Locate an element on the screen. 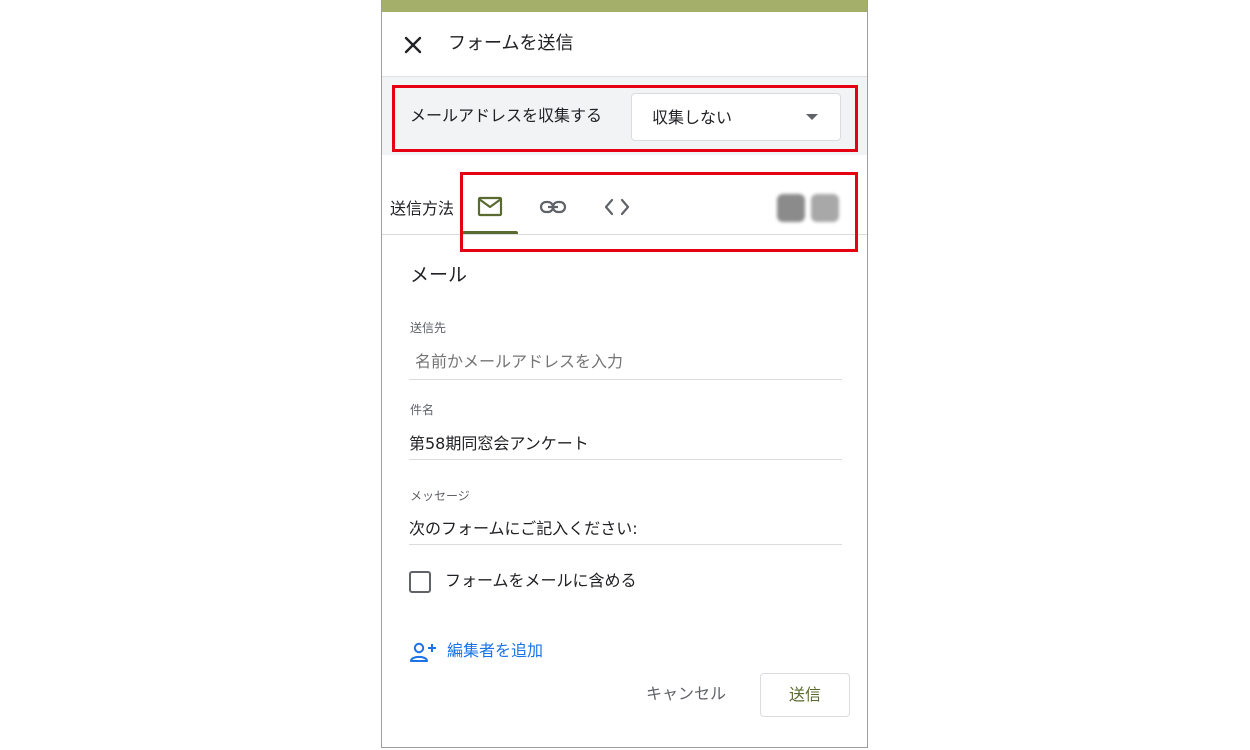  tab-embed-html is located at coordinates (616, 206).